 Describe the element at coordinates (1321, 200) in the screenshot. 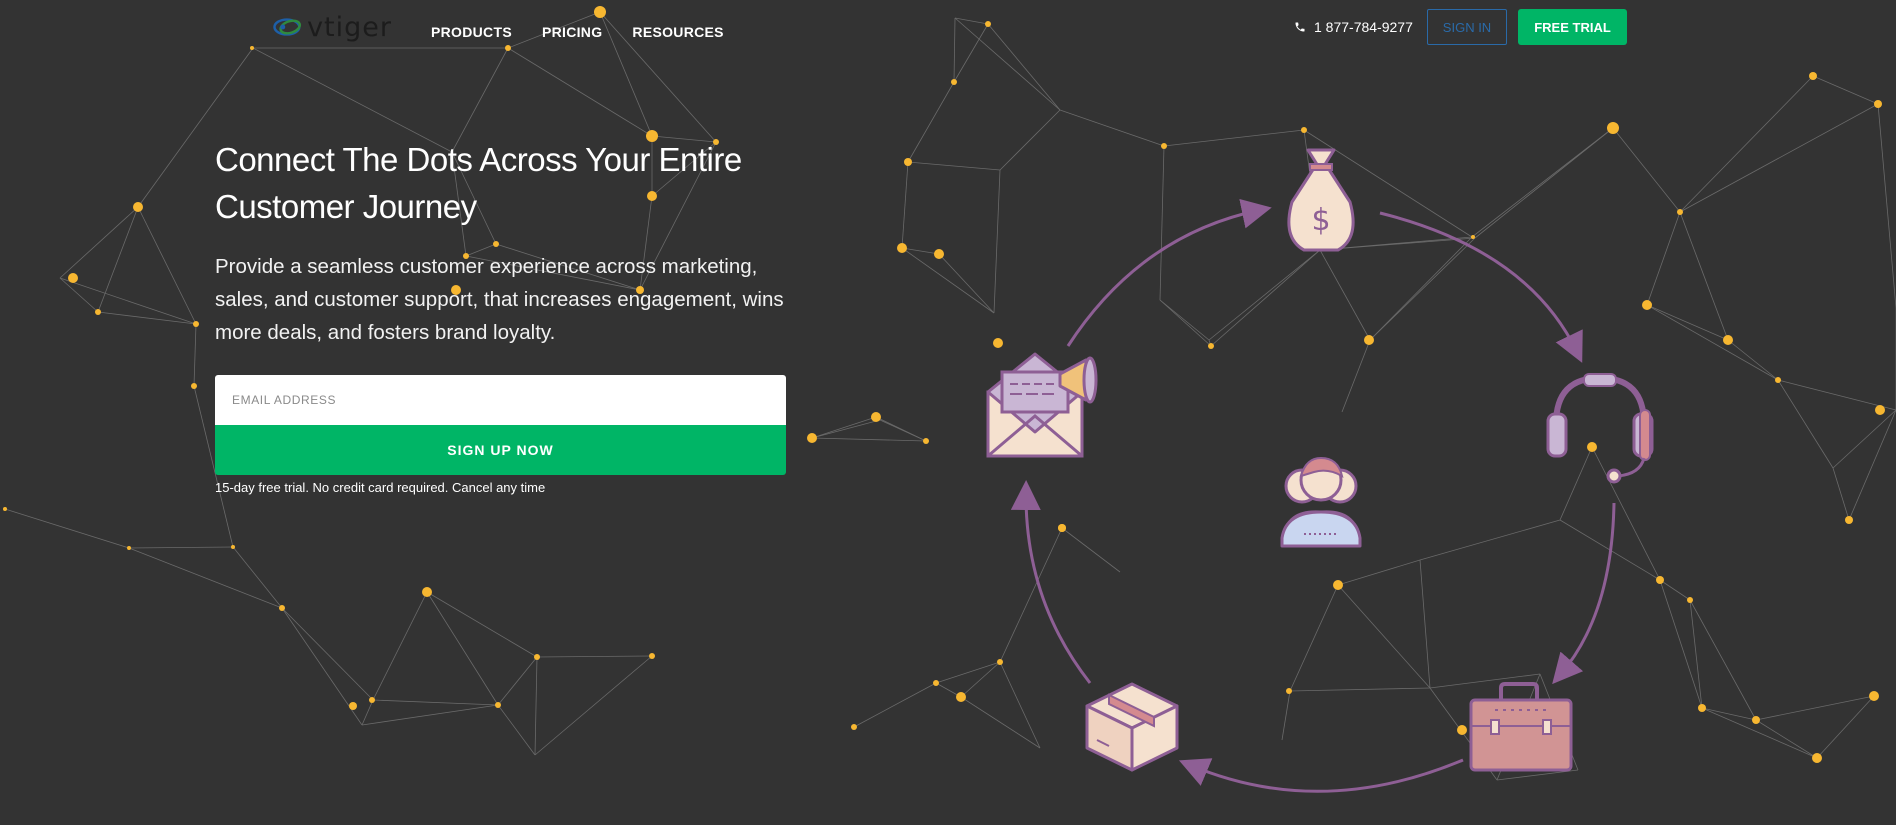

I see `money-bag-icon: $` at that location.